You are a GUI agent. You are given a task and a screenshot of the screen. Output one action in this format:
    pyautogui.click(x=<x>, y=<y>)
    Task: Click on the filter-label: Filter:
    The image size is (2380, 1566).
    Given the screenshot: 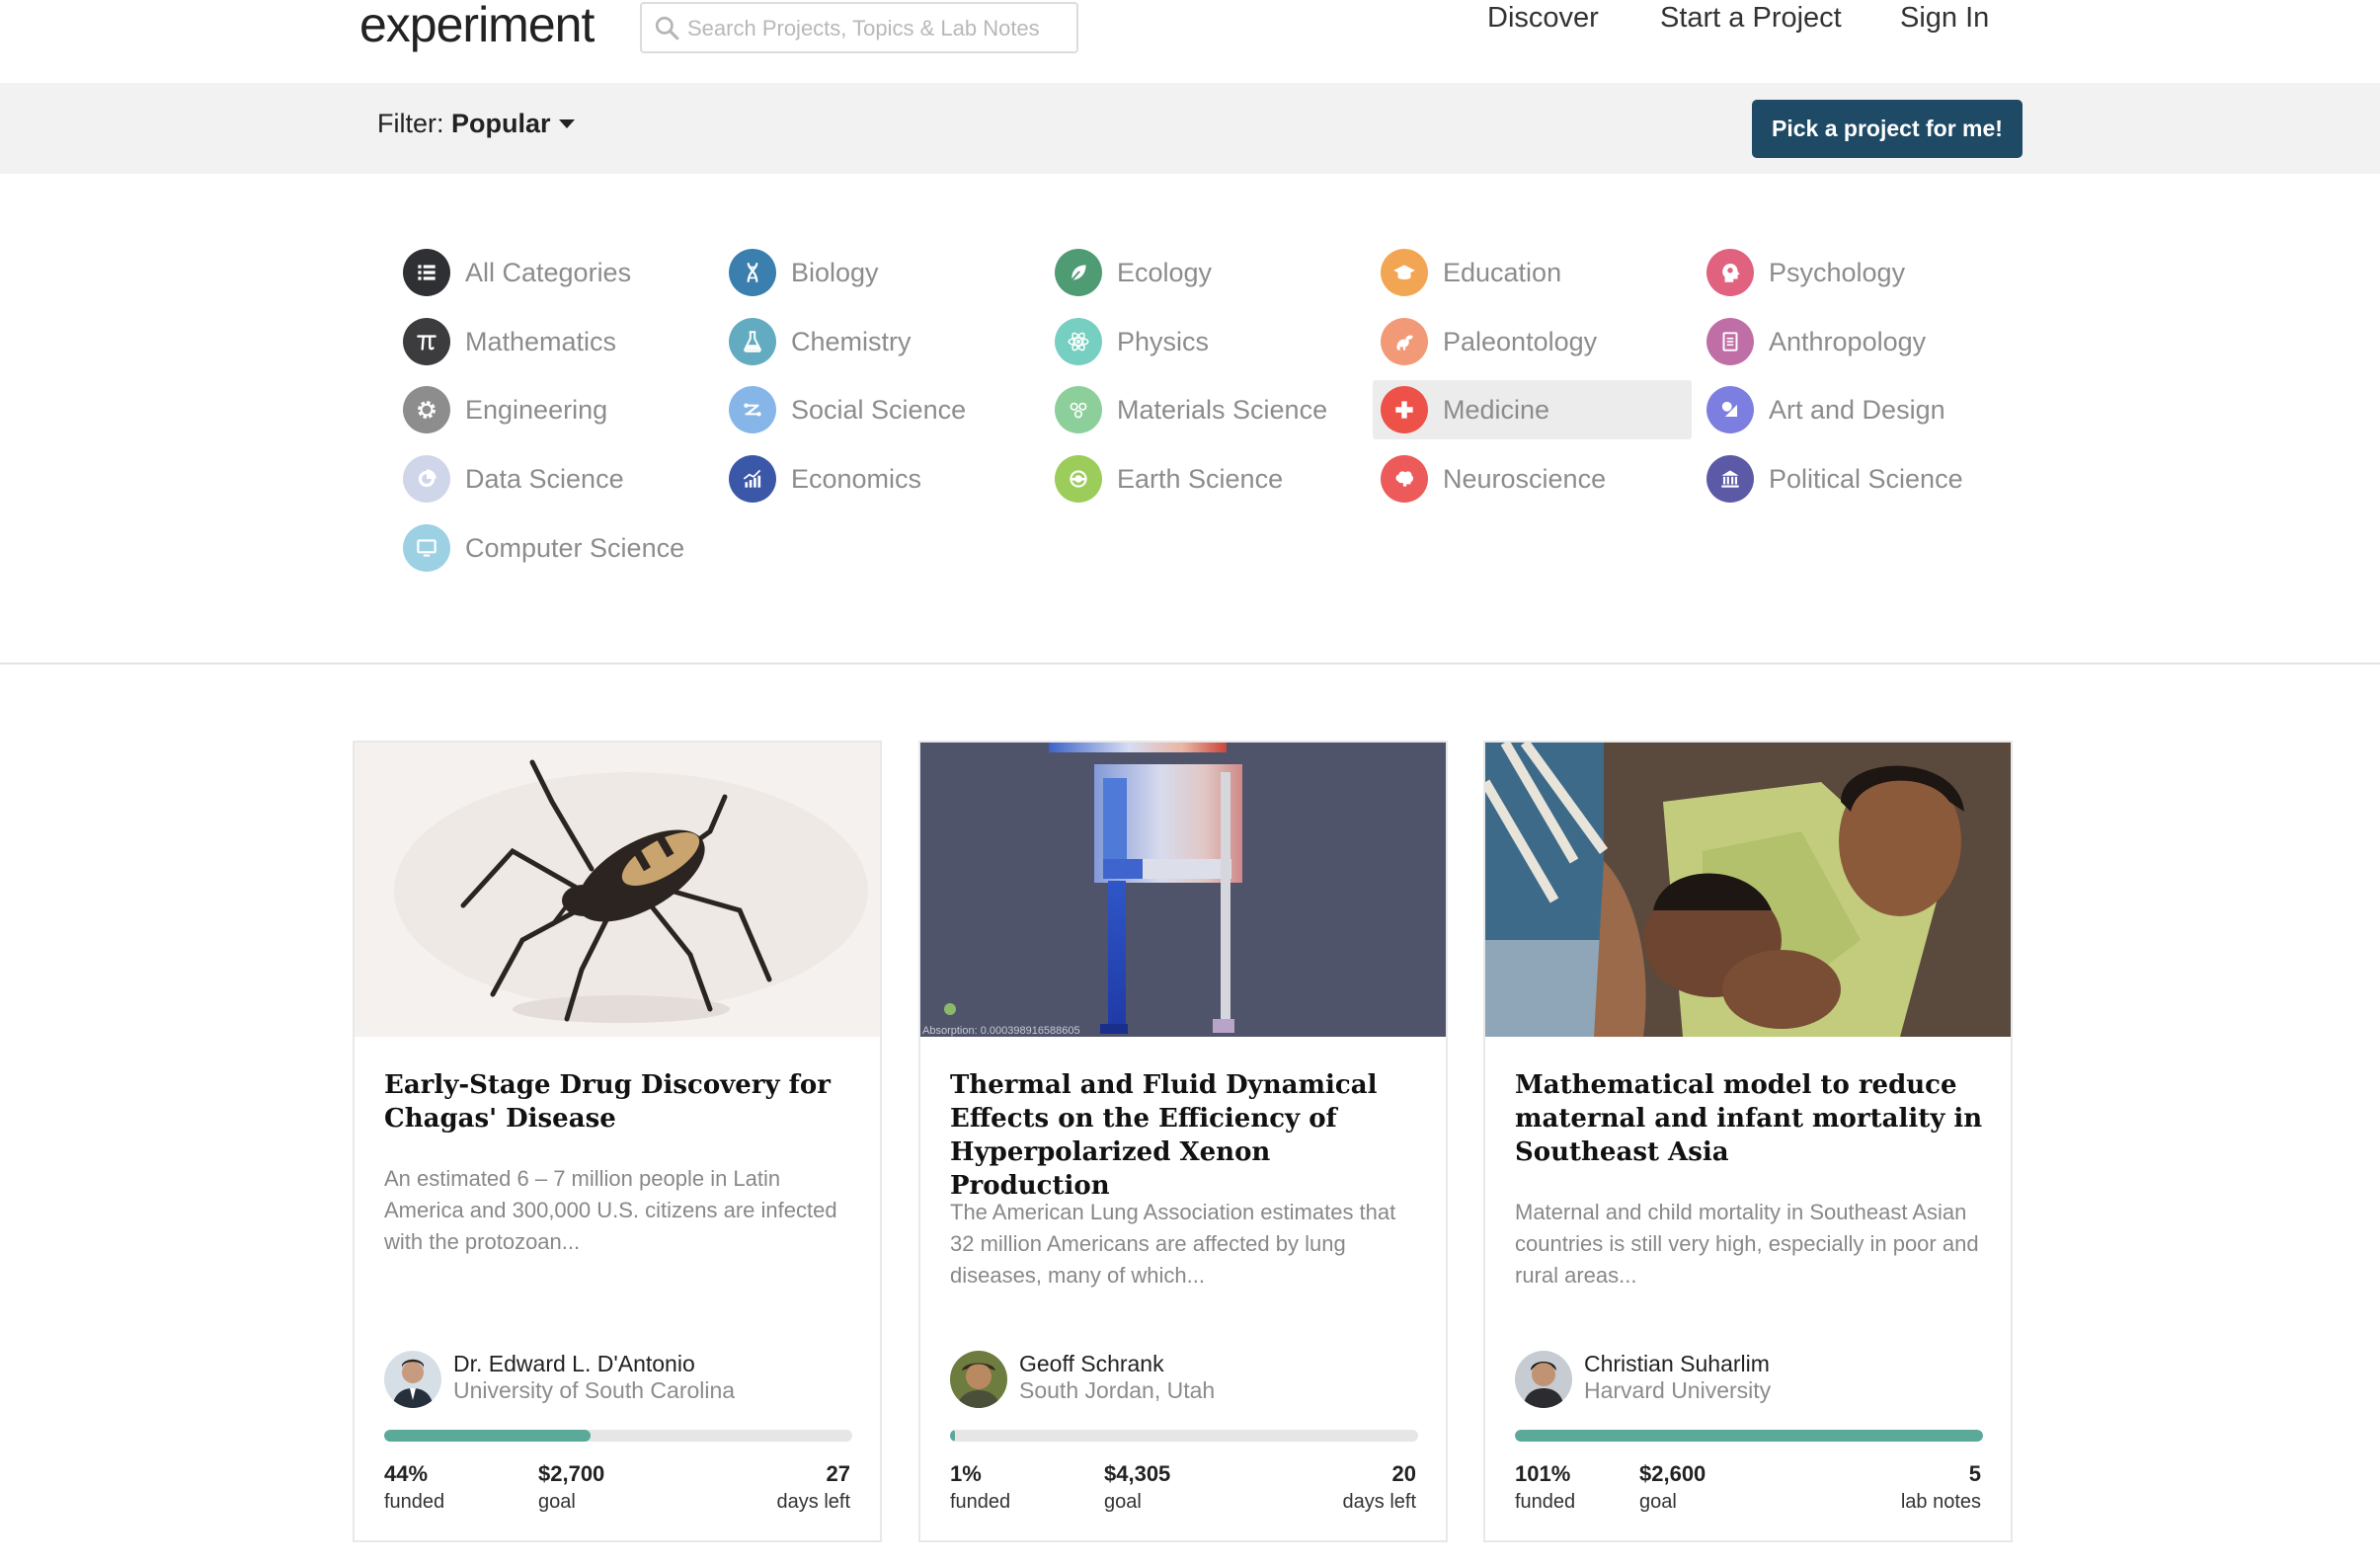 What is the action you would take?
    pyautogui.click(x=410, y=123)
    